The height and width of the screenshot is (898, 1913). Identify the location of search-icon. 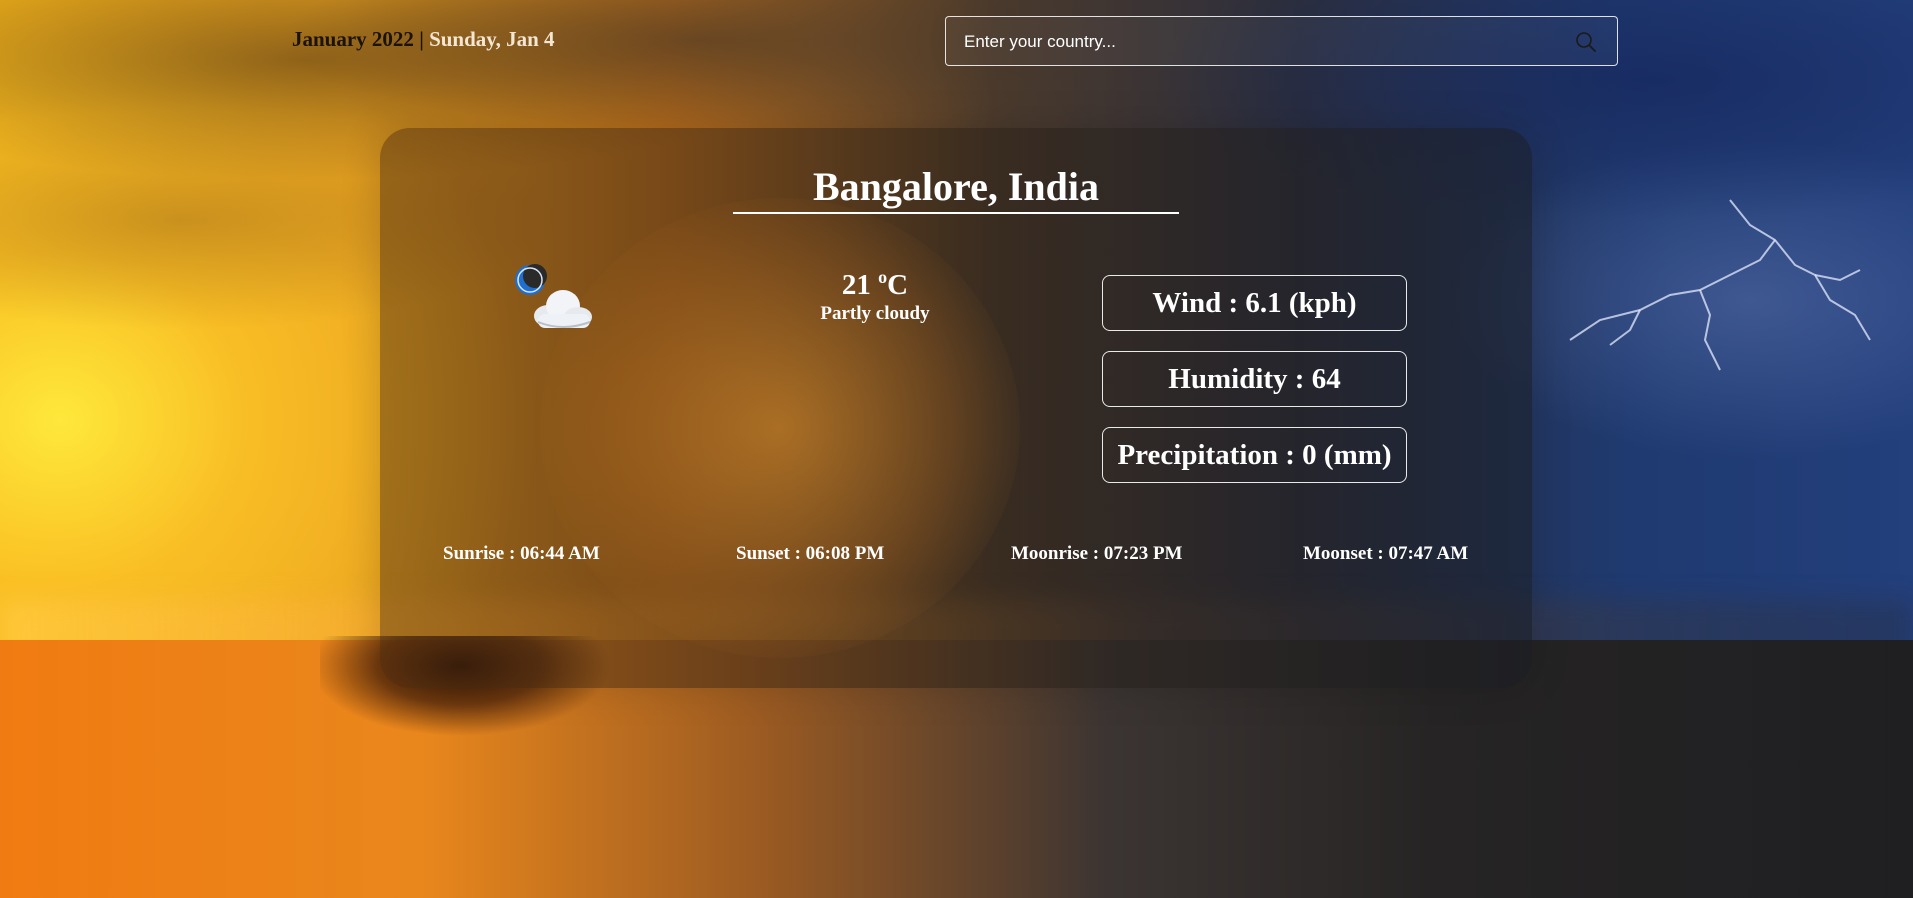
(1586, 42).